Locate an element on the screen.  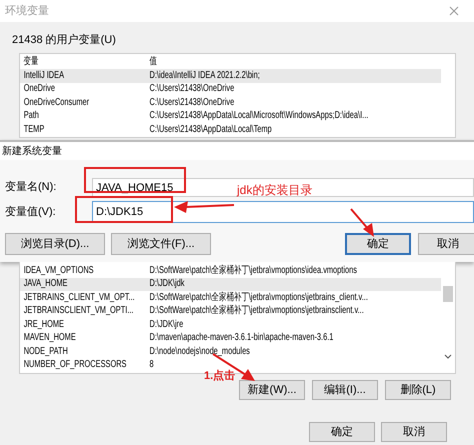
value-input-field: D:\JDK15 is located at coordinates (283, 212).